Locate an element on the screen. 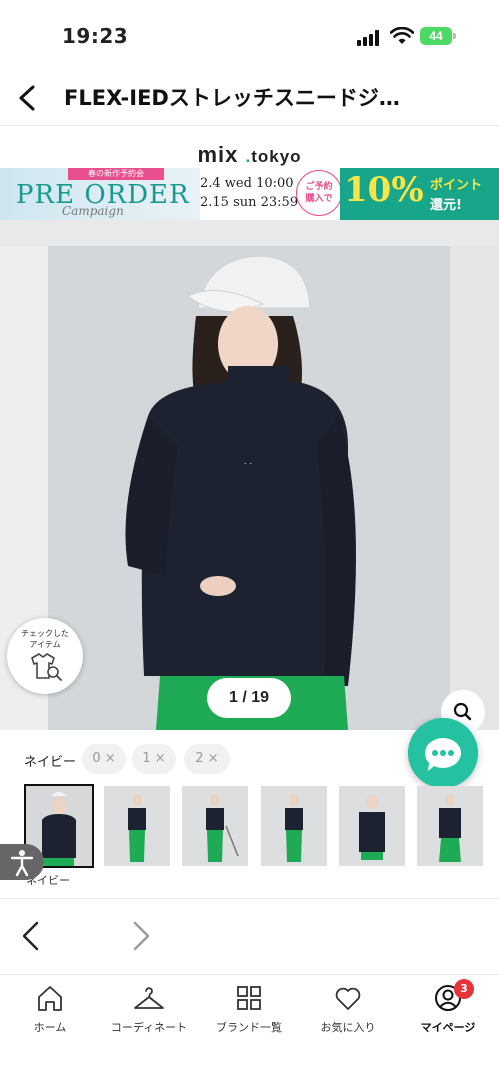  back-button is located at coordinates (28, 98).